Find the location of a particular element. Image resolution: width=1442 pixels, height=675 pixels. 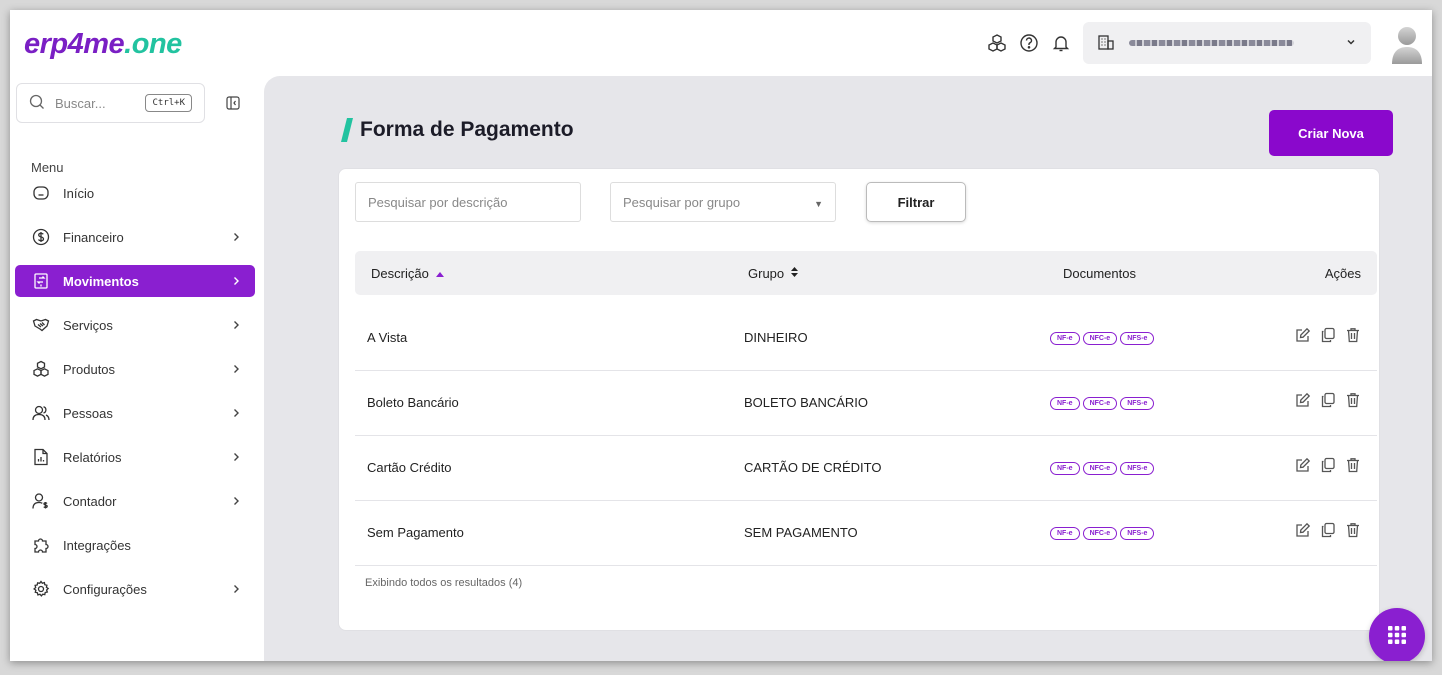

logo-text: erp4me is located at coordinates (74, 44).